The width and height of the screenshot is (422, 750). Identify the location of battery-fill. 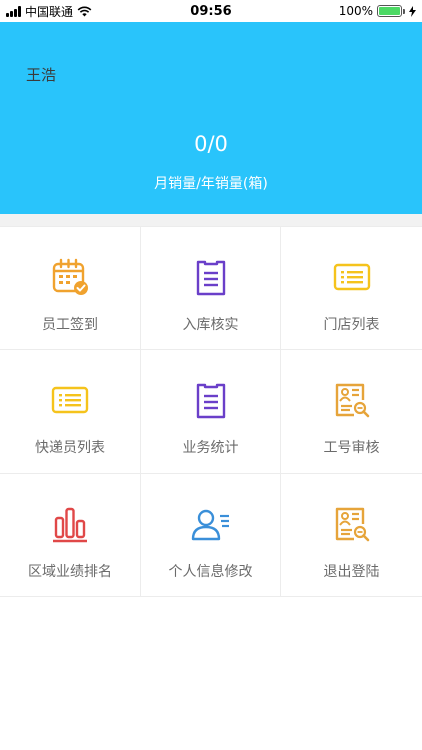
(389, 11).